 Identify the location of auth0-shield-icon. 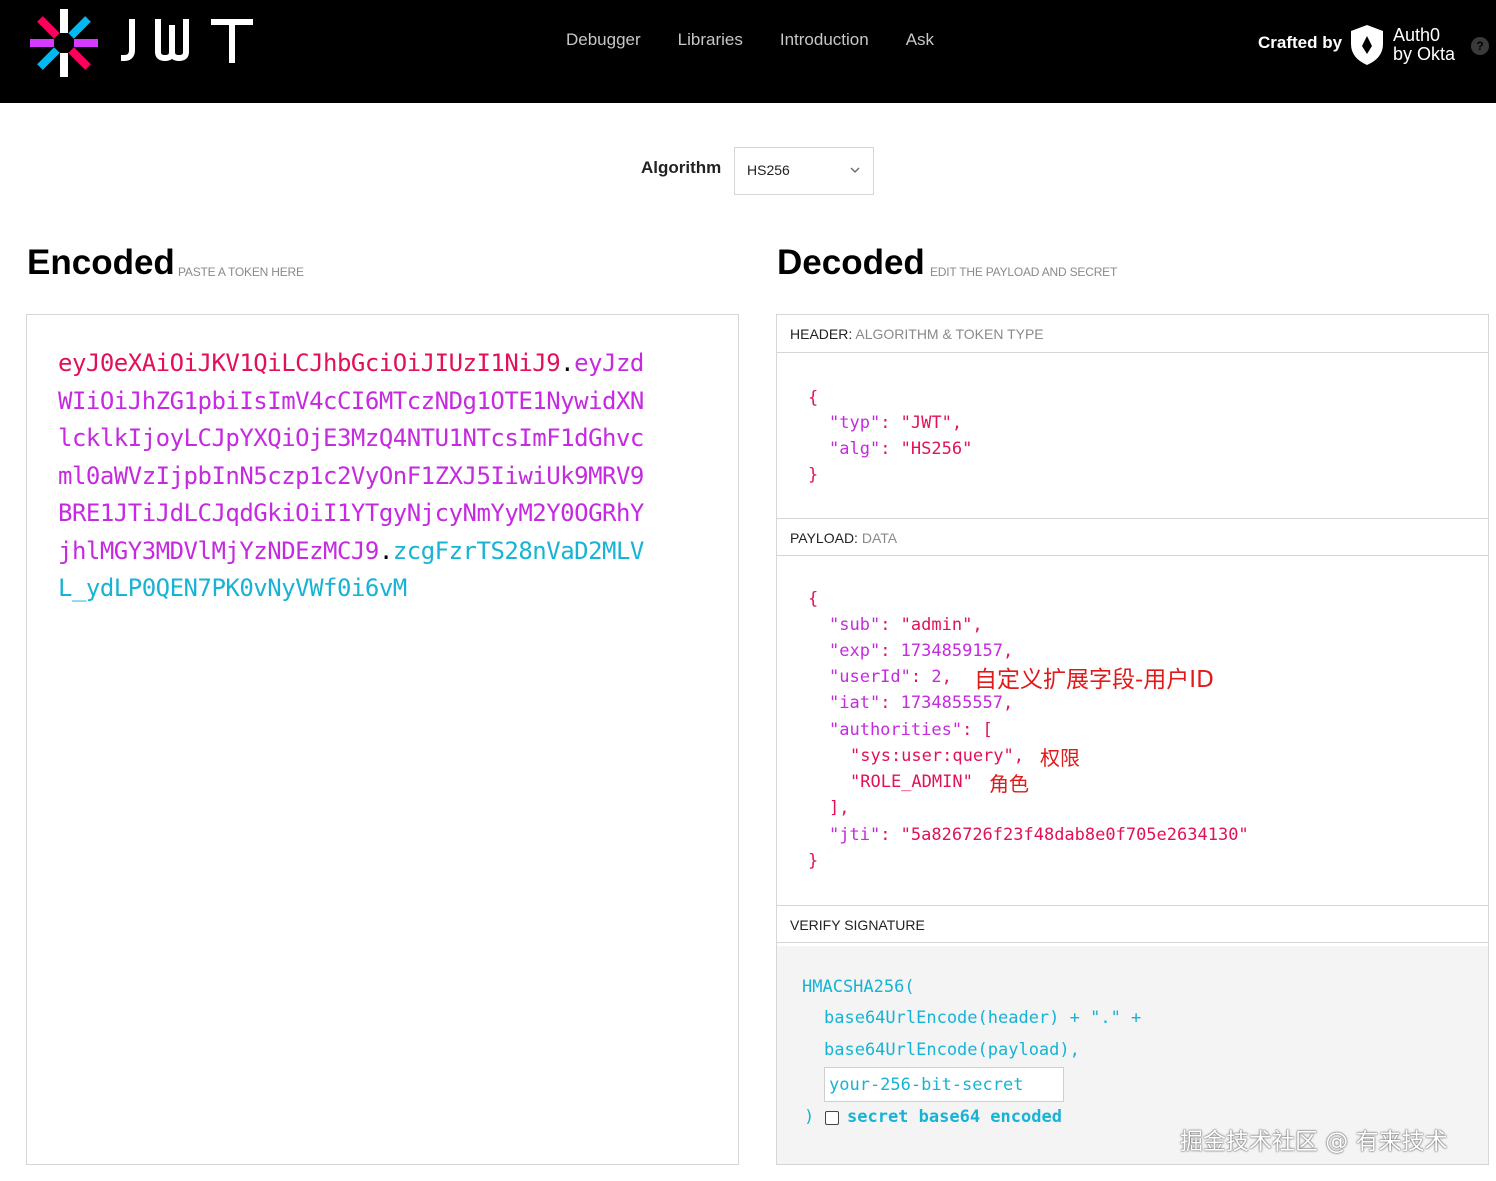
(1367, 45).